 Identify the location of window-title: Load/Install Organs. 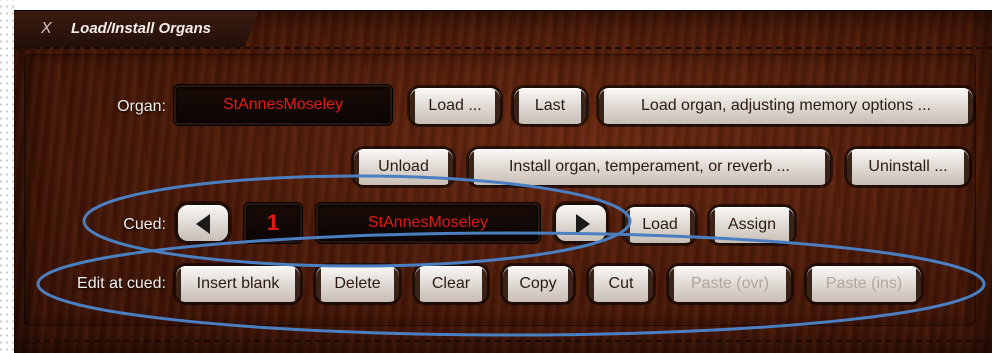
(141, 28).